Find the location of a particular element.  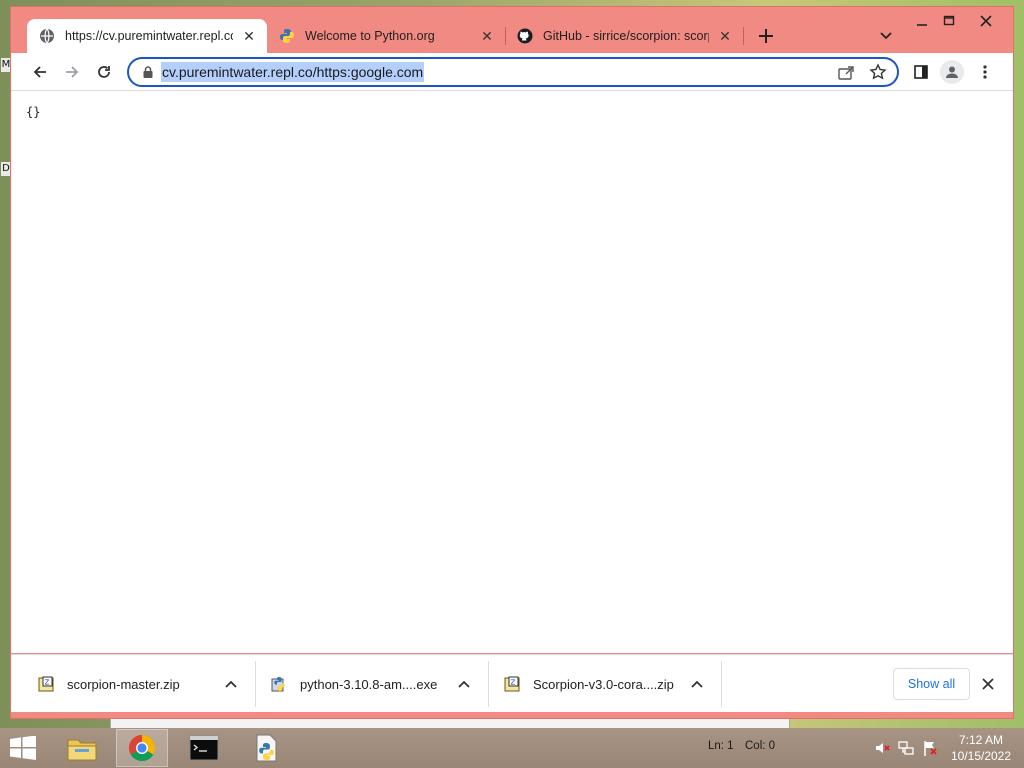

download-item: Z scorpion-master.zip is located at coordinates (137, 684).